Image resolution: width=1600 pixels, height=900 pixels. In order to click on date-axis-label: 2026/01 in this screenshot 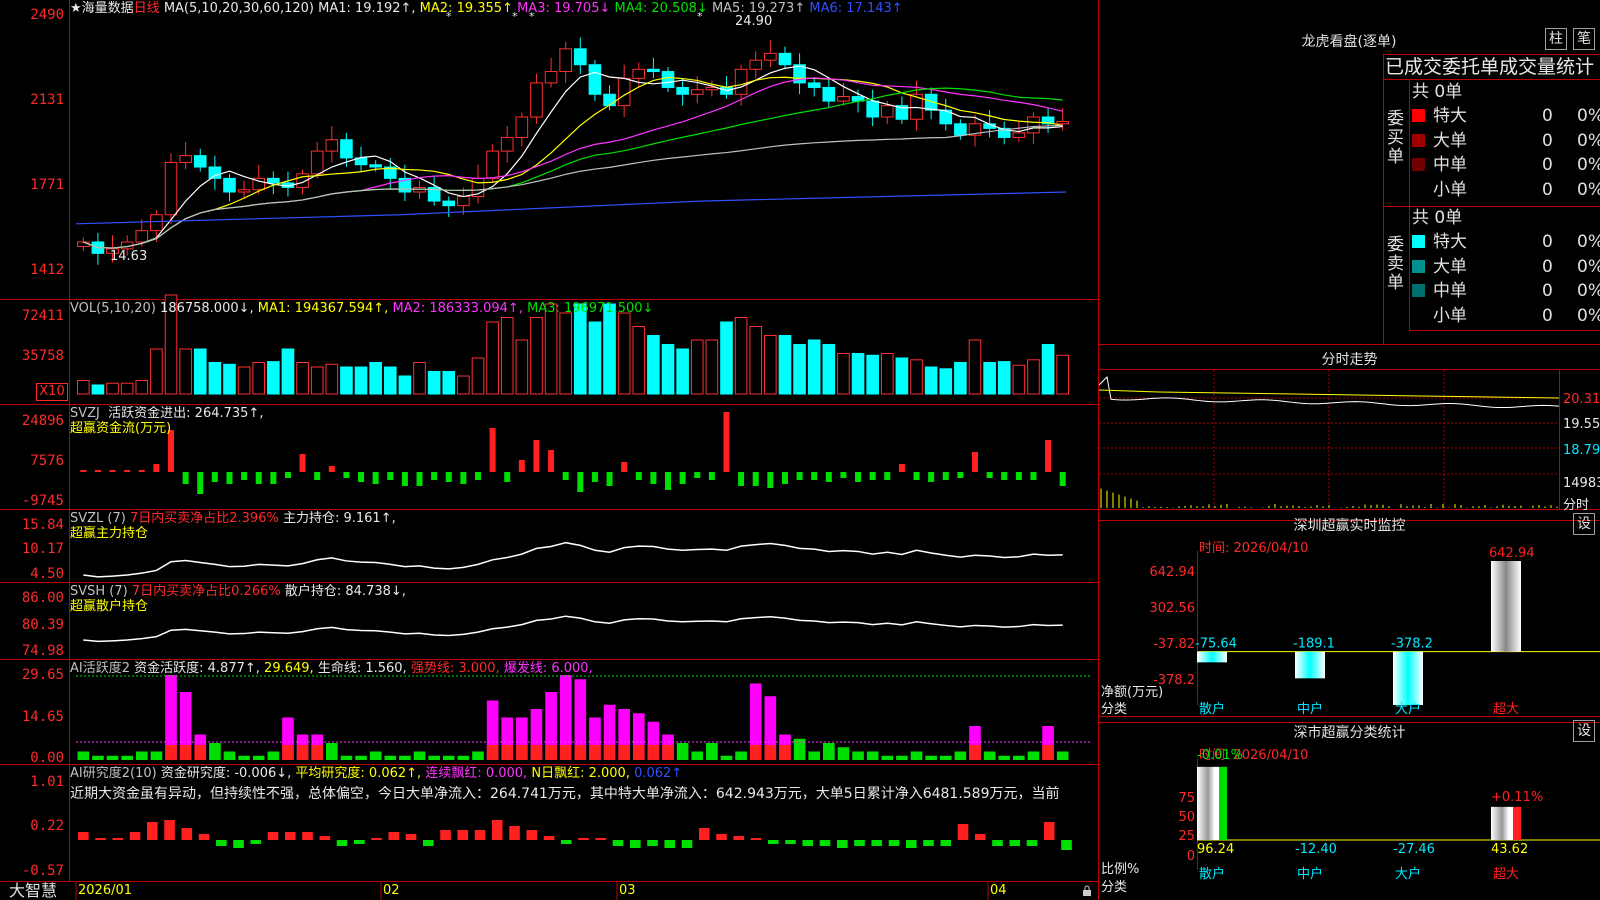, I will do `click(105, 890)`.